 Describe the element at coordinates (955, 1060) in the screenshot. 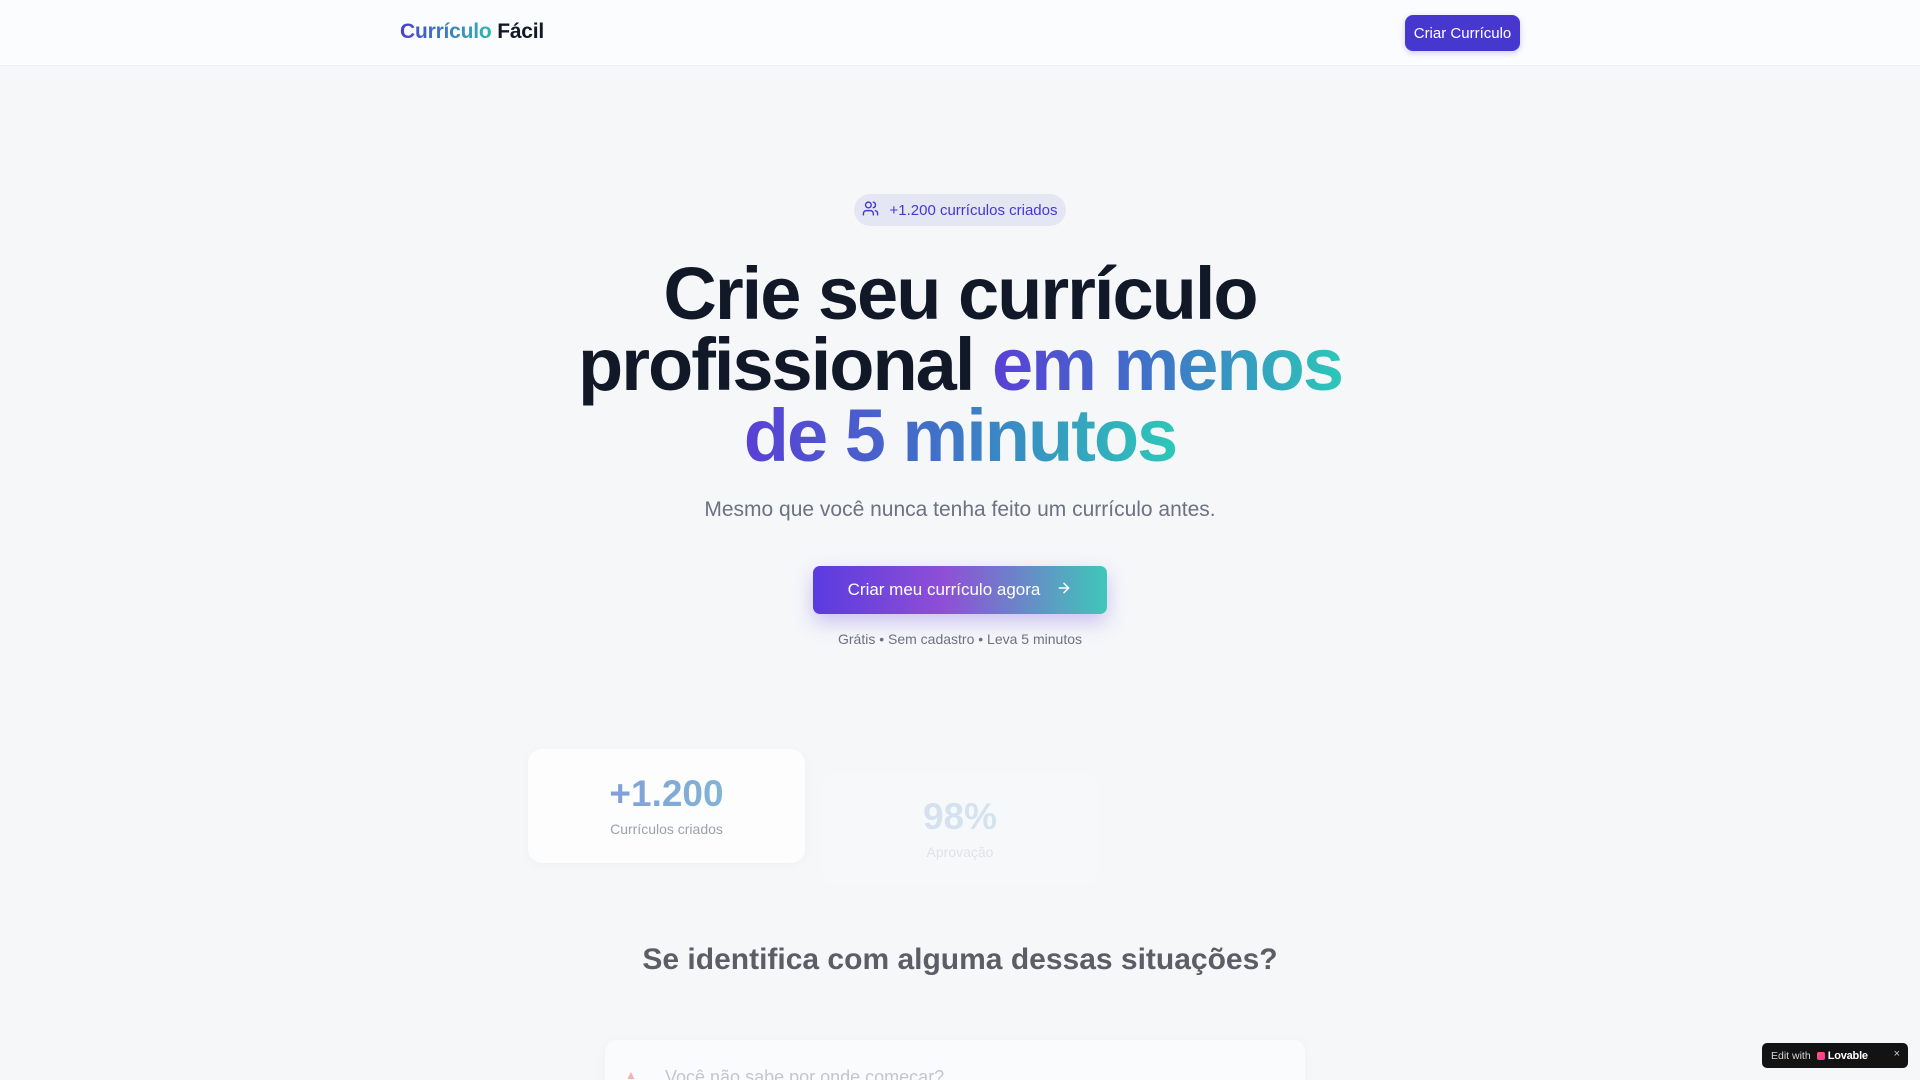

I see `situation-card: ▲ Você não sabe por onde começar?` at that location.